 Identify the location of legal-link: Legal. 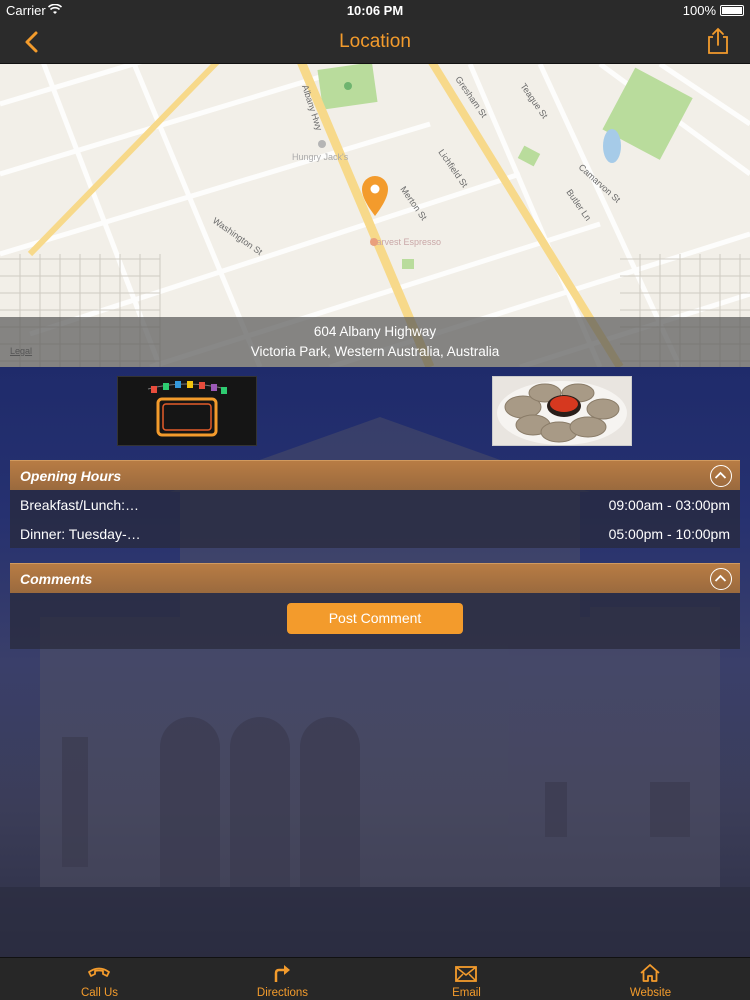
(21, 351).